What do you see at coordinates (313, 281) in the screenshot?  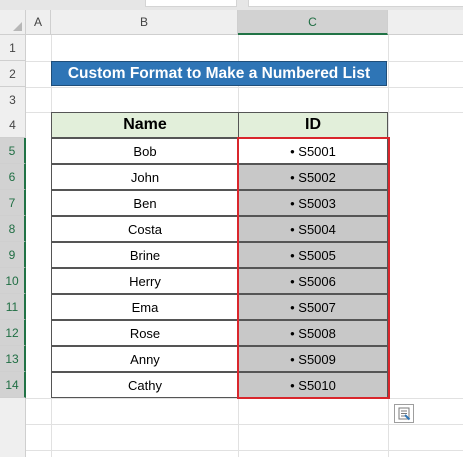 I see `table-cell-id: • S5006` at bounding box center [313, 281].